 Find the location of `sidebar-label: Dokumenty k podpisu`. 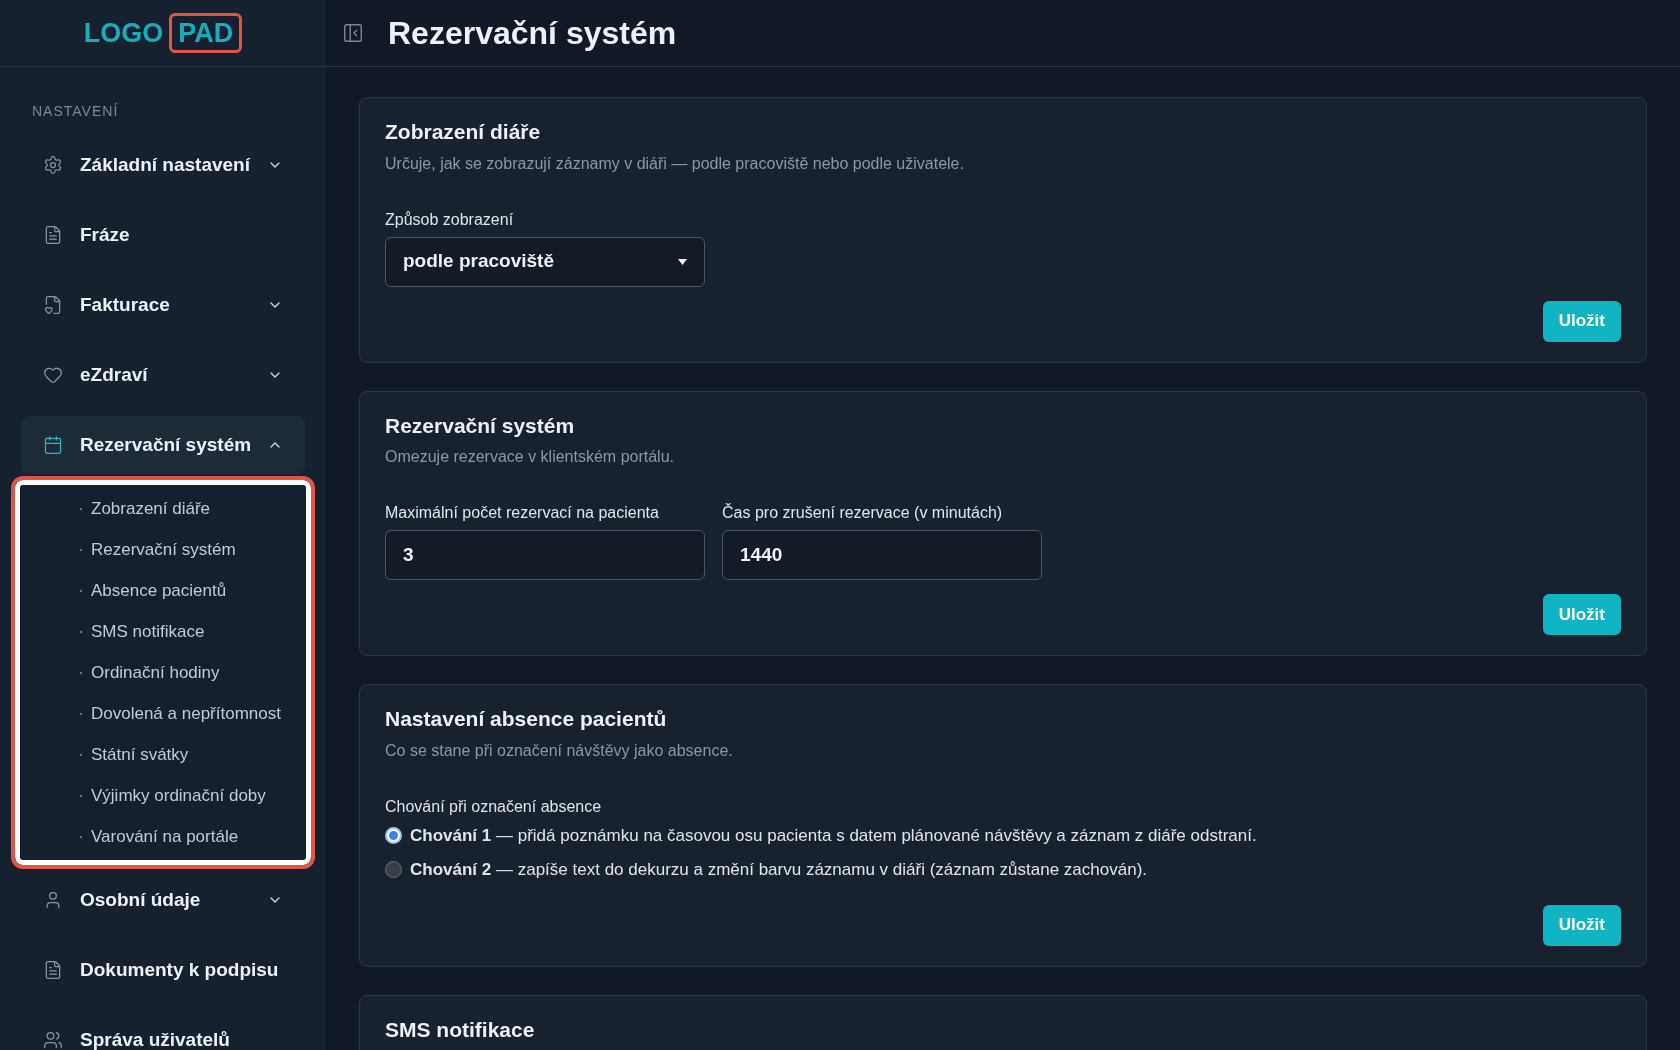

sidebar-label: Dokumenty k podpisu is located at coordinates (179, 969).